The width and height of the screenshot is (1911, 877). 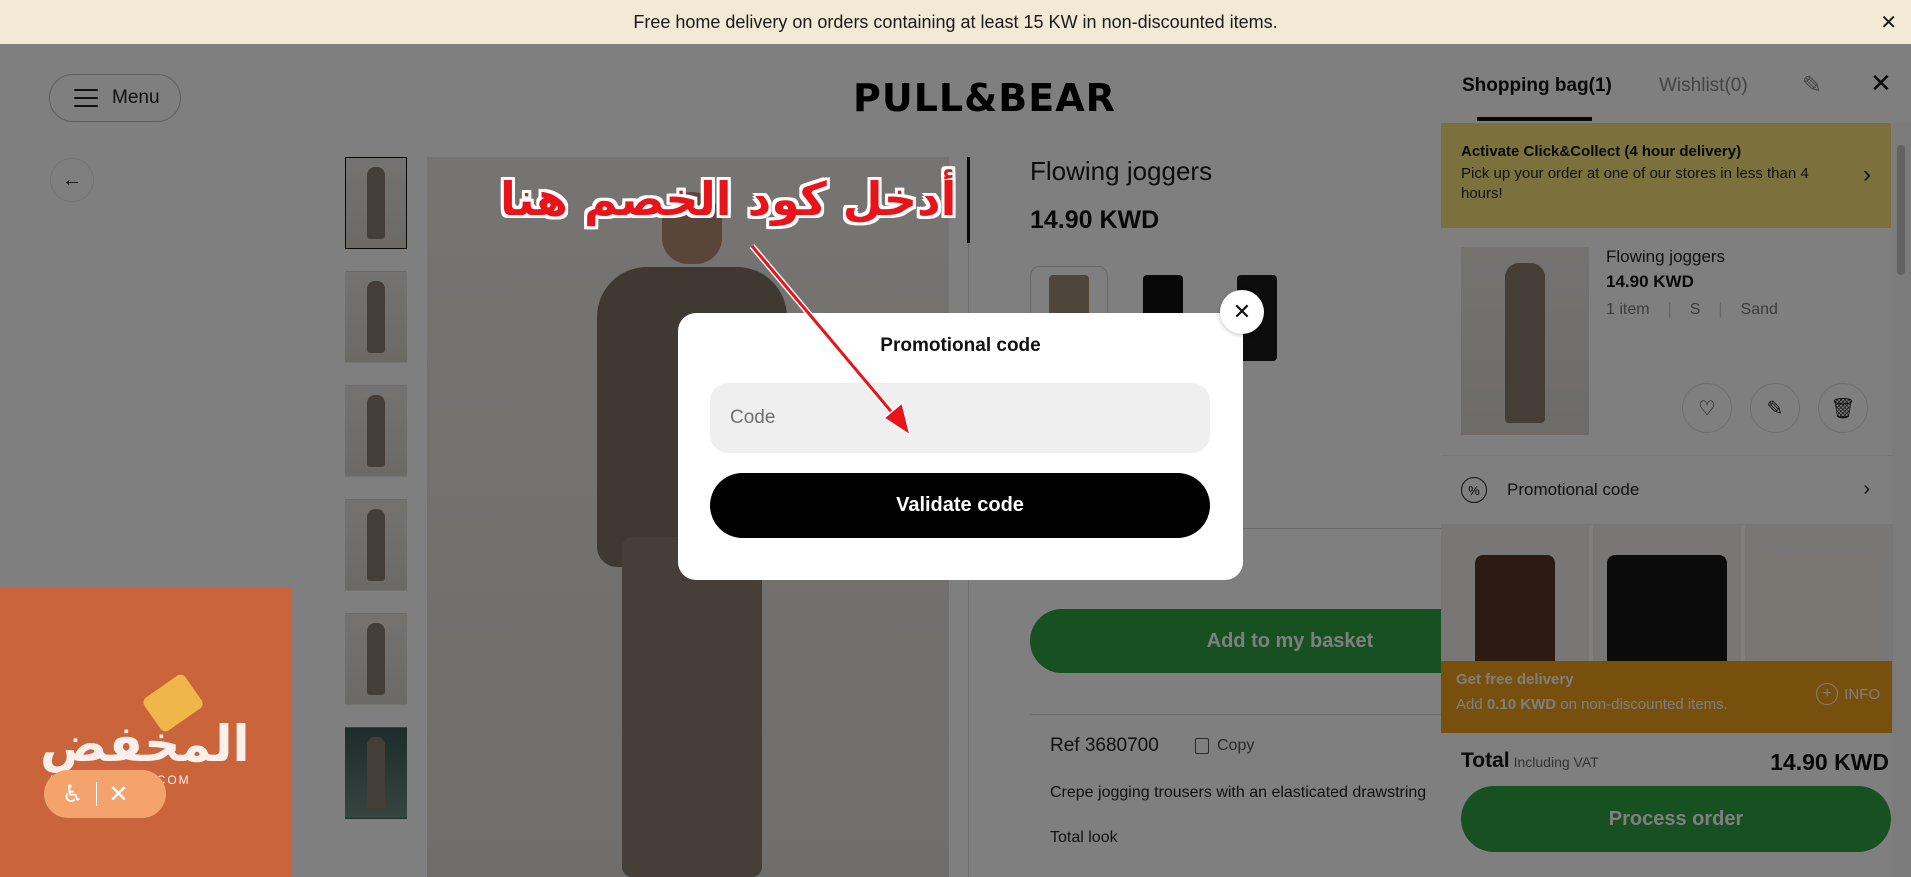 I want to click on promo-code-modal: Promotional code Validate code, so click(x=960, y=446).